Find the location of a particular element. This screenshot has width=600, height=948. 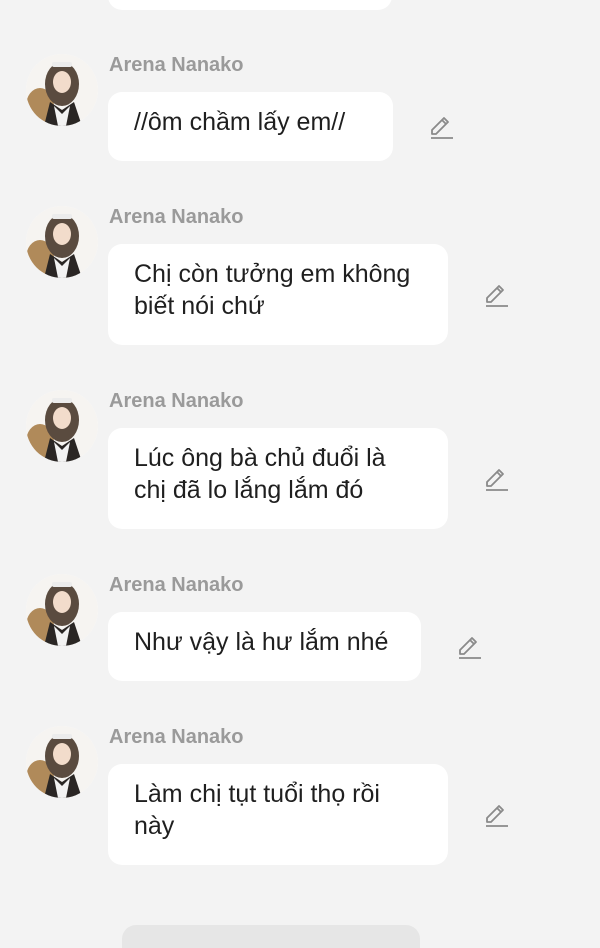

message-bubble: //ôm chầm lấy em// is located at coordinates (250, 126).